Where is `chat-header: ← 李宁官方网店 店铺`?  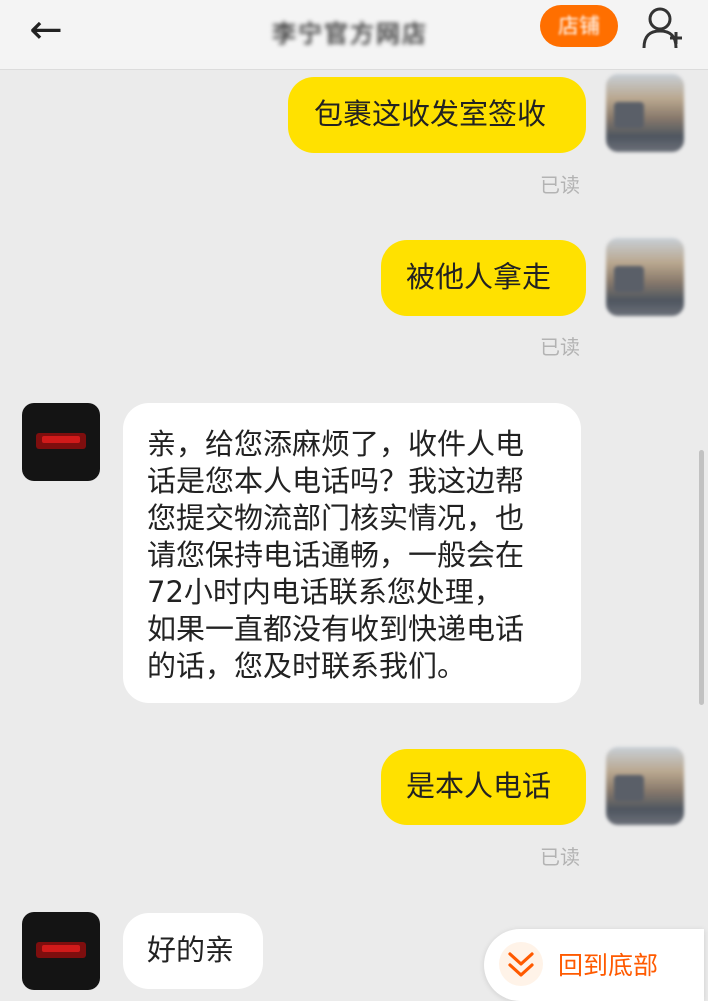 chat-header: ← 李宁官方网店 店铺 is located at coordinates (354, 35).